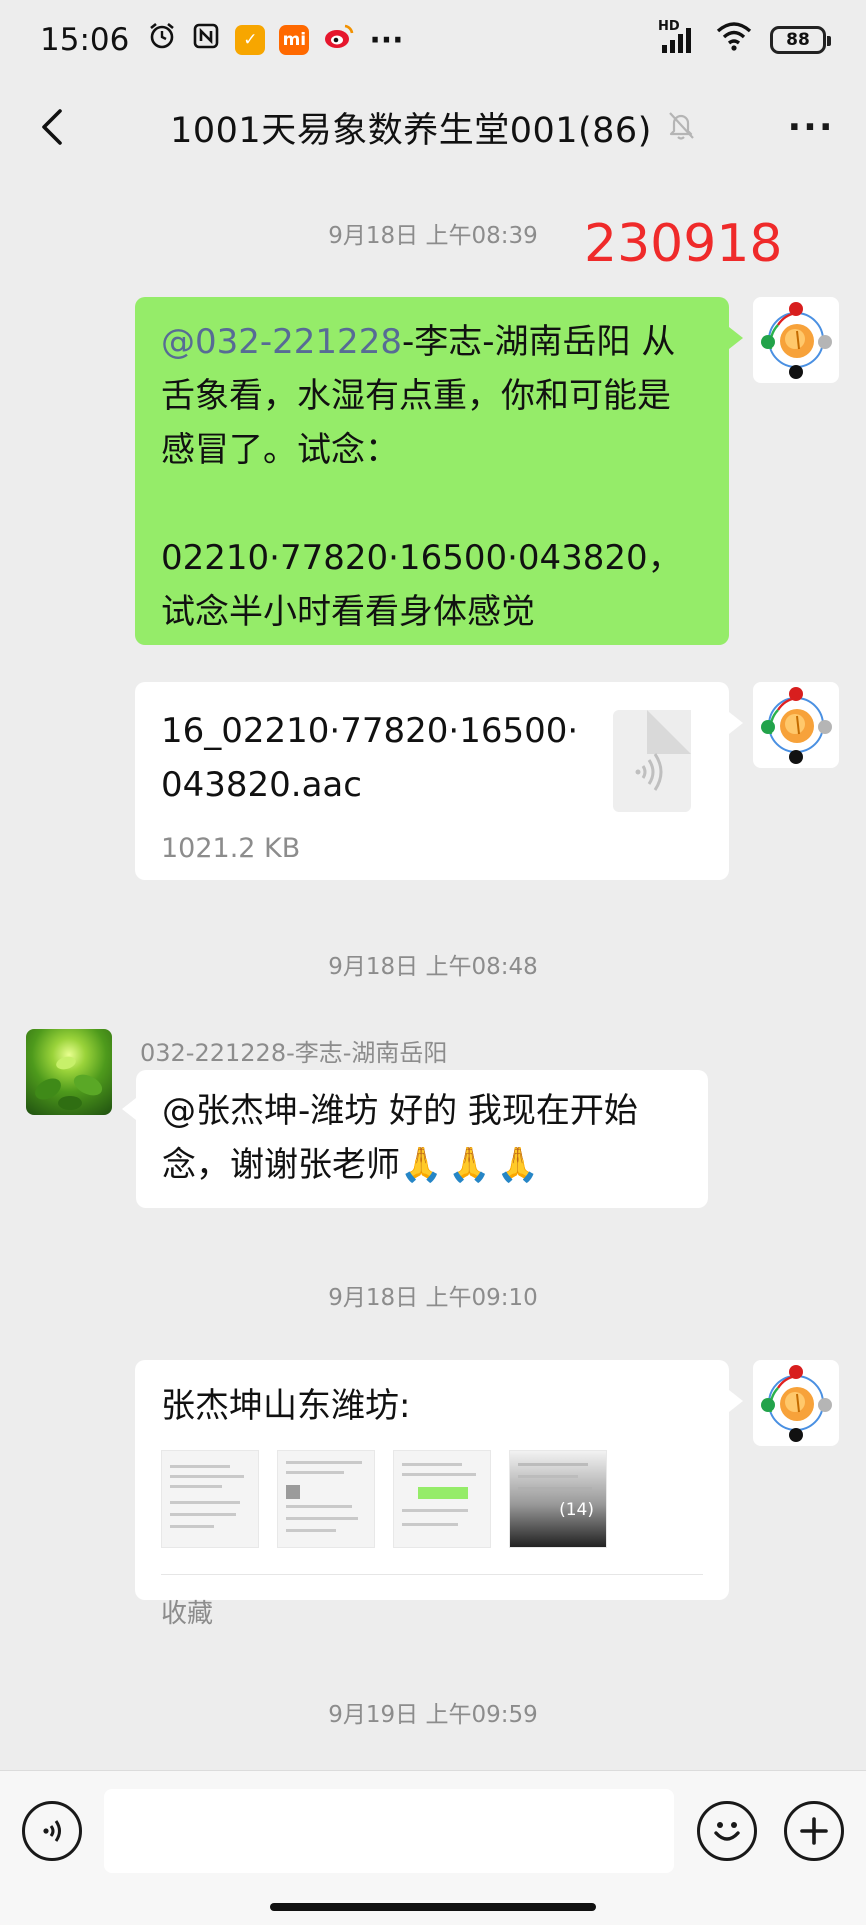 This screenshot has height=1925, width=866. I want to click on more-actions-button, so click(814, 1831).